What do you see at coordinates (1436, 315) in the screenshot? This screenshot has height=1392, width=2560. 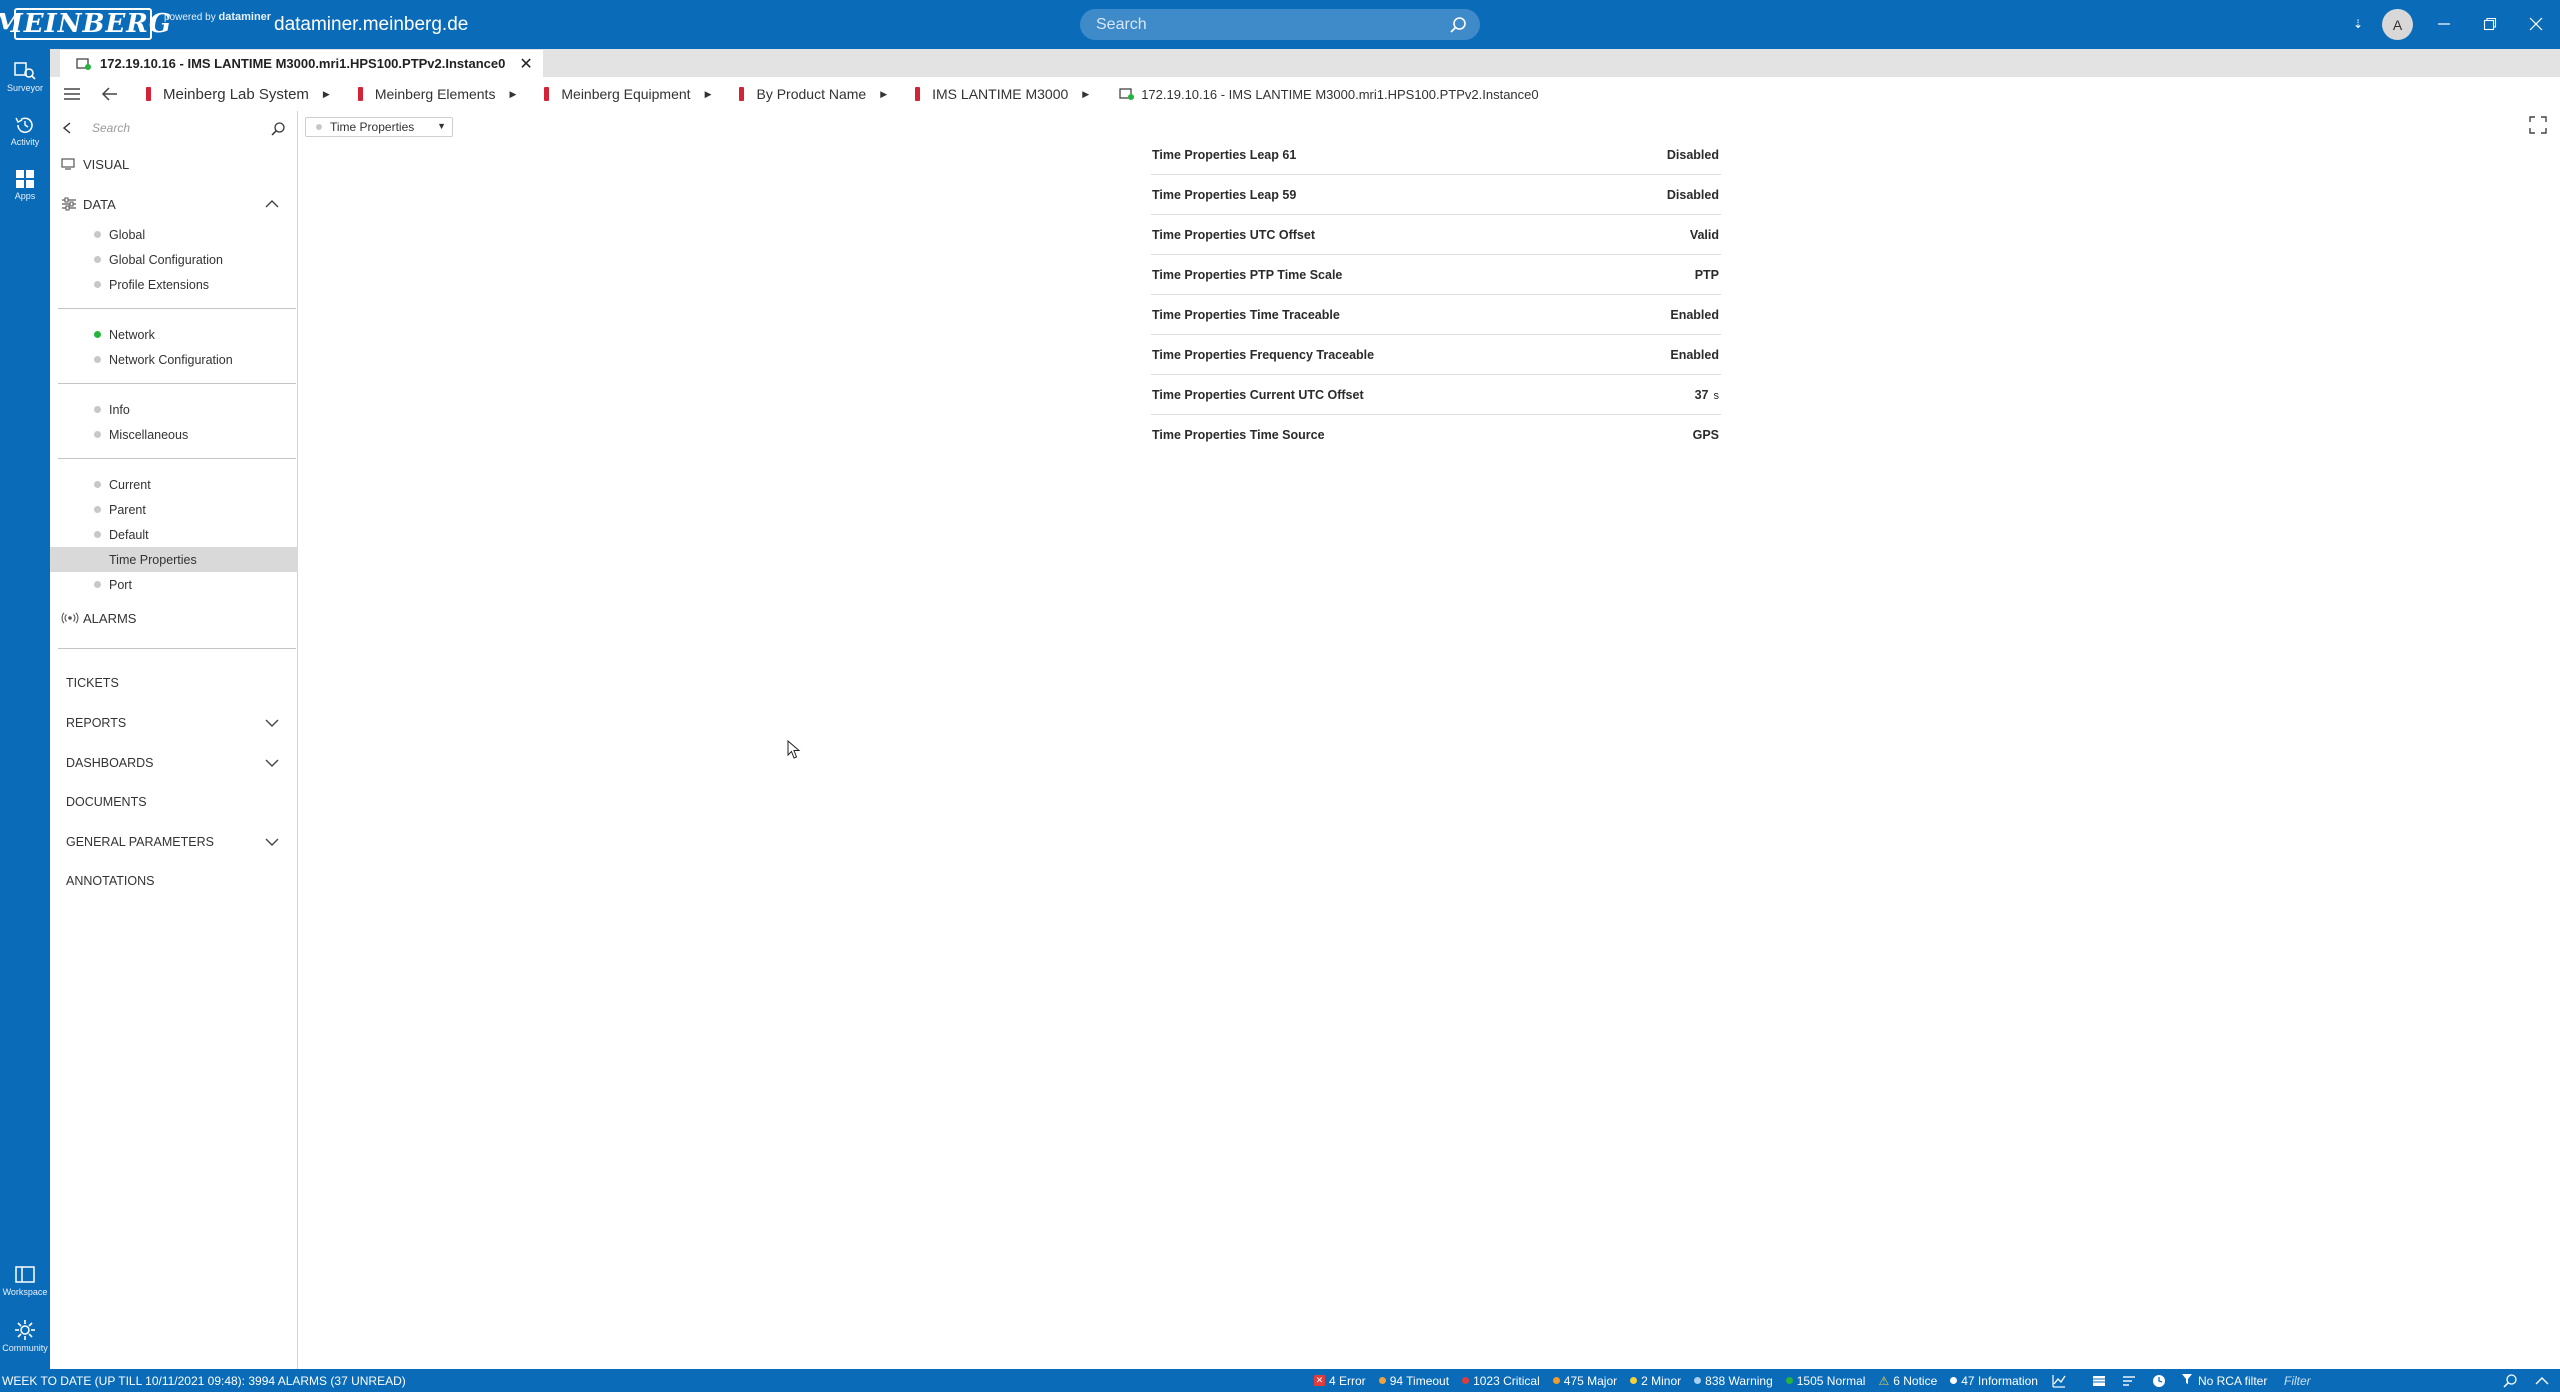 I see `param-row: Time Properties Time Traceable Enabled` at bounding box center [1436, 315].